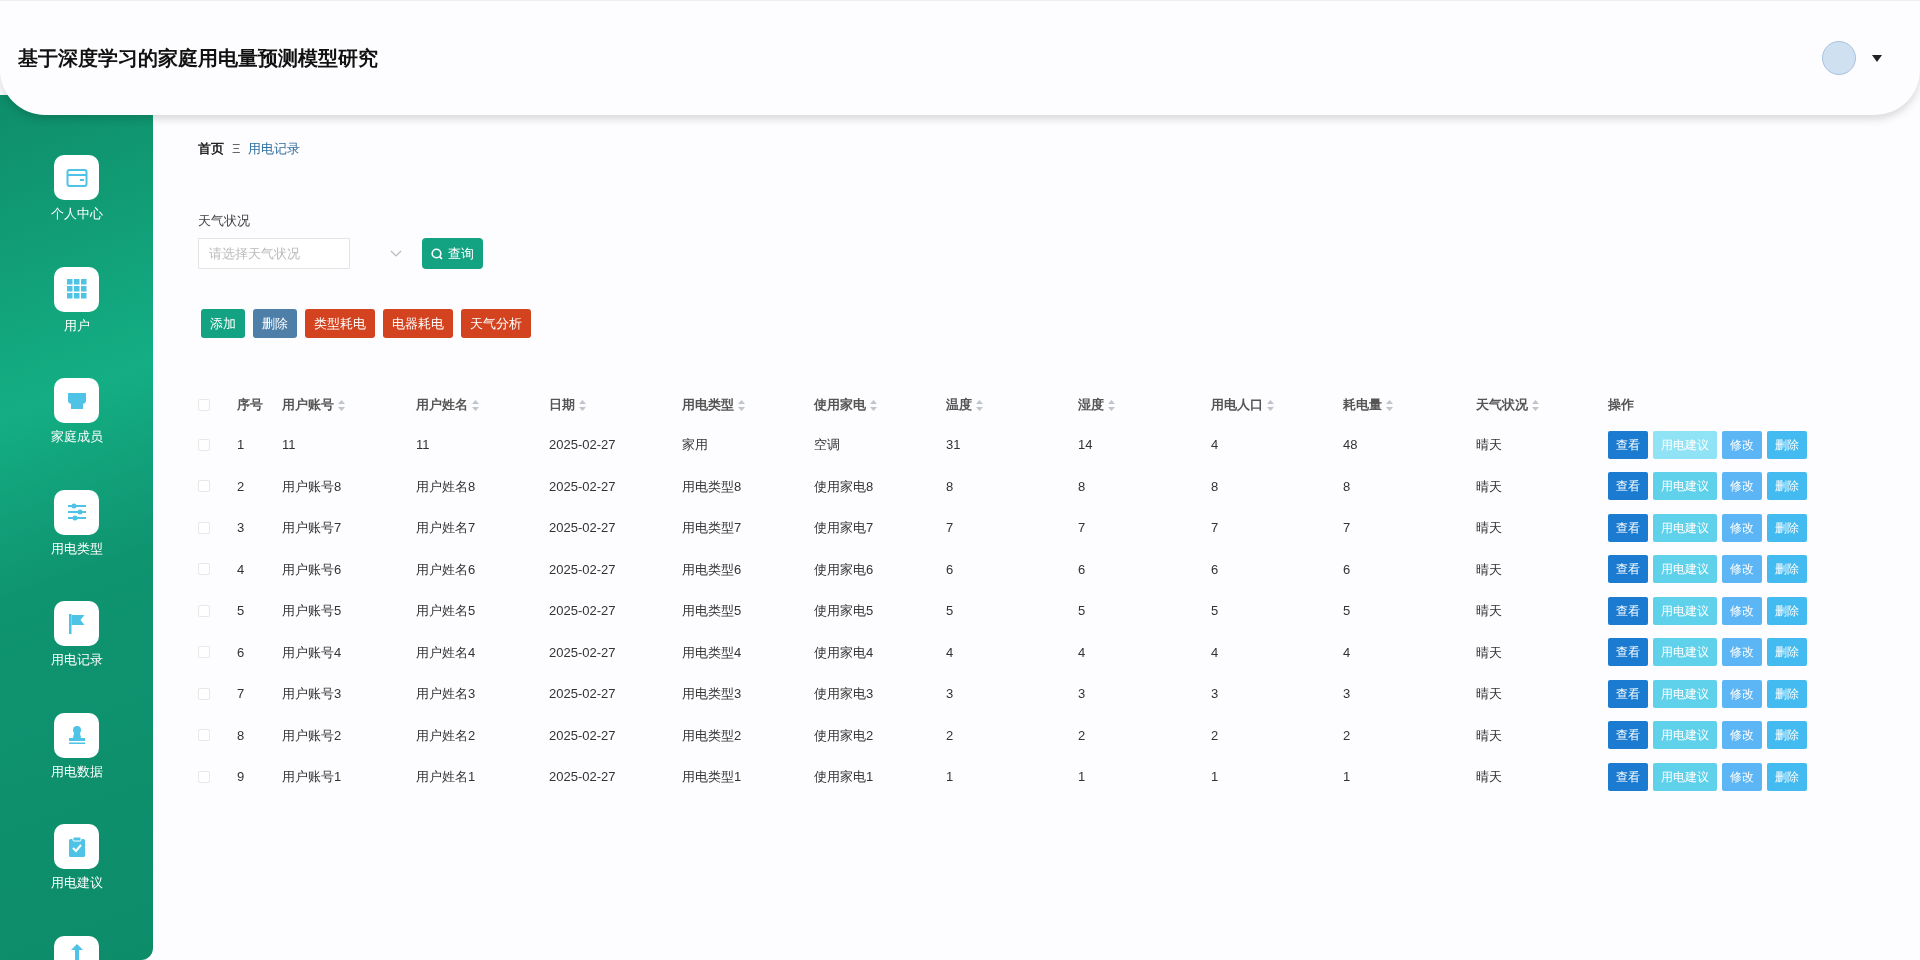 Image resolution: width=1920 pixels, height=960 pixels. What do you see at coordinates (340, 323) in the screenshot?
I see `toolbar-button: 类型耗电` at bounding box center [340, 323].